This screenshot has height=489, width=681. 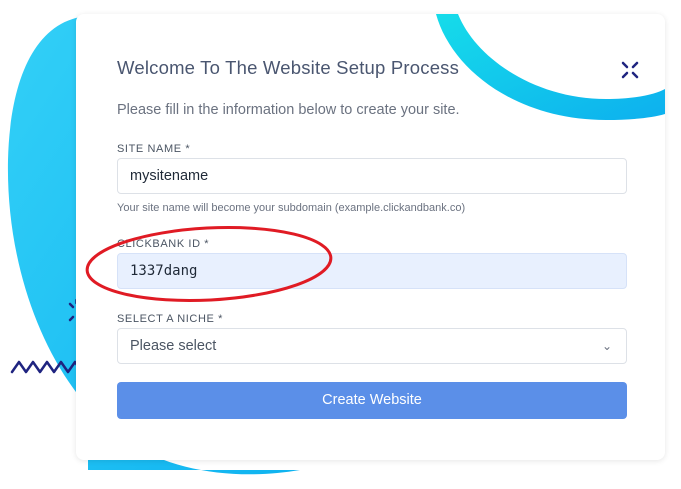 What do you see at coordinates (550, 67) in the screenshot?
I see `ring-shape` at bounding box center [550, 67].